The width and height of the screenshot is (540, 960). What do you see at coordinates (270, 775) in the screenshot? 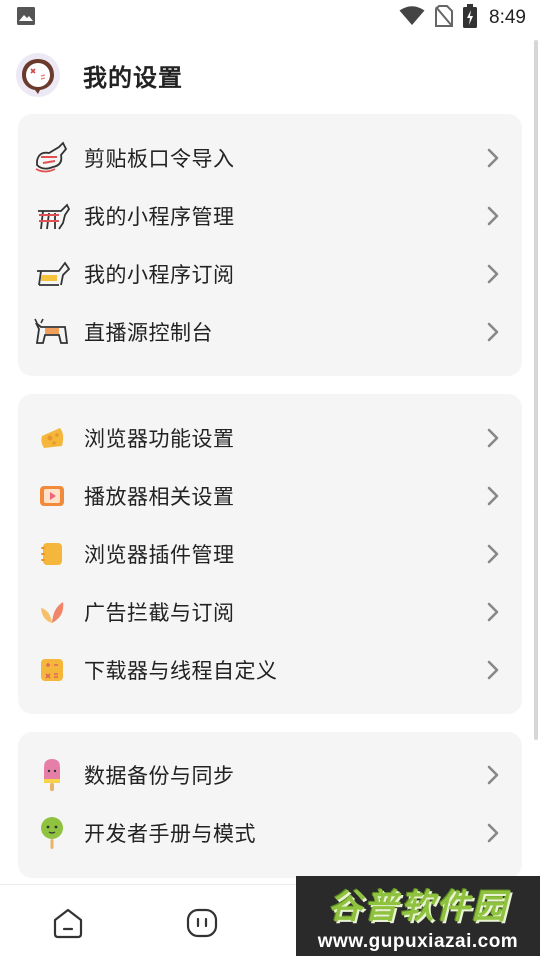
I see `menu-item-backup-sync: 数据备份与同步` at bounding box center [270, 775].